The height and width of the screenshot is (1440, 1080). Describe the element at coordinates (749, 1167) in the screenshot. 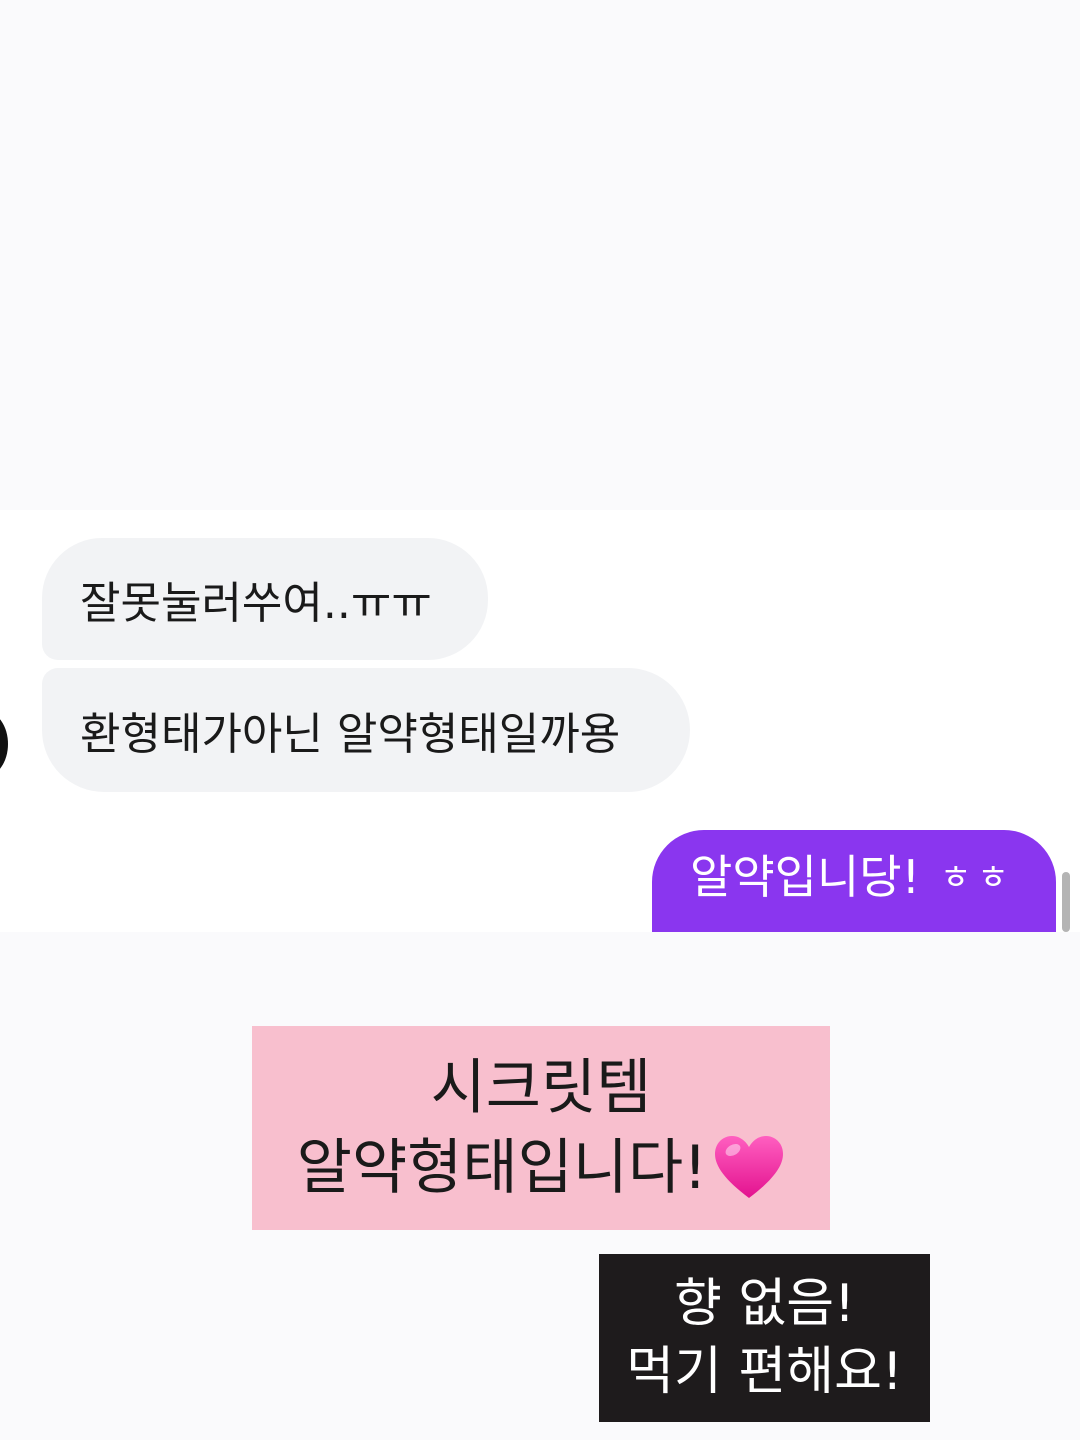

I see `pink-heart-icon` at that location.